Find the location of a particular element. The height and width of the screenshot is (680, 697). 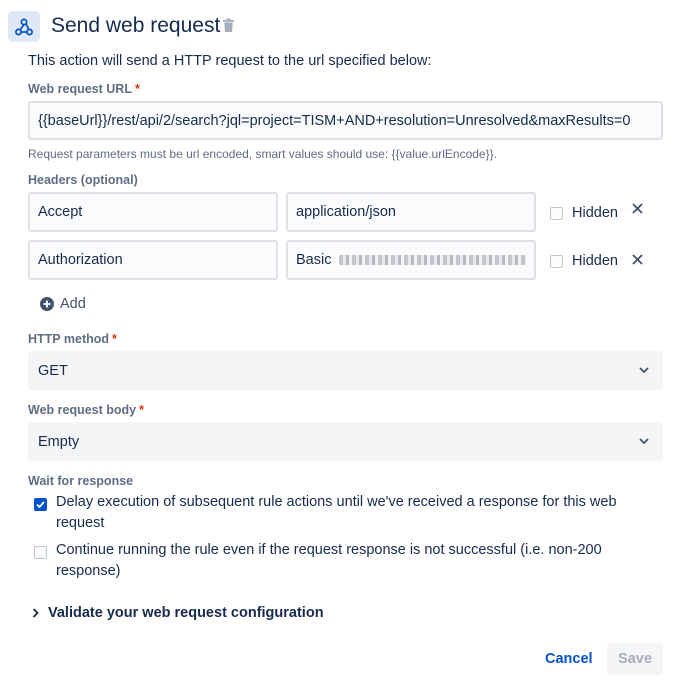

url-label: Web request URL * is located at coordinates (84, 89).